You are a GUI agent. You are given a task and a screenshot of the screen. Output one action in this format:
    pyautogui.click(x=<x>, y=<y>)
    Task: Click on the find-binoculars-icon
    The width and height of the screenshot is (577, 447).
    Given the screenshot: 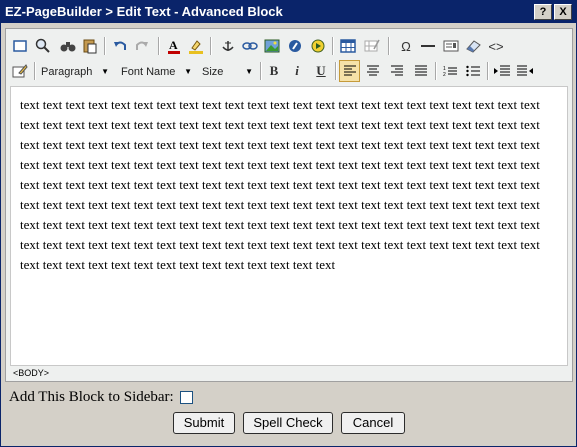 What is the action you would take?
    pyautogui.click(x=68, y=46)
    